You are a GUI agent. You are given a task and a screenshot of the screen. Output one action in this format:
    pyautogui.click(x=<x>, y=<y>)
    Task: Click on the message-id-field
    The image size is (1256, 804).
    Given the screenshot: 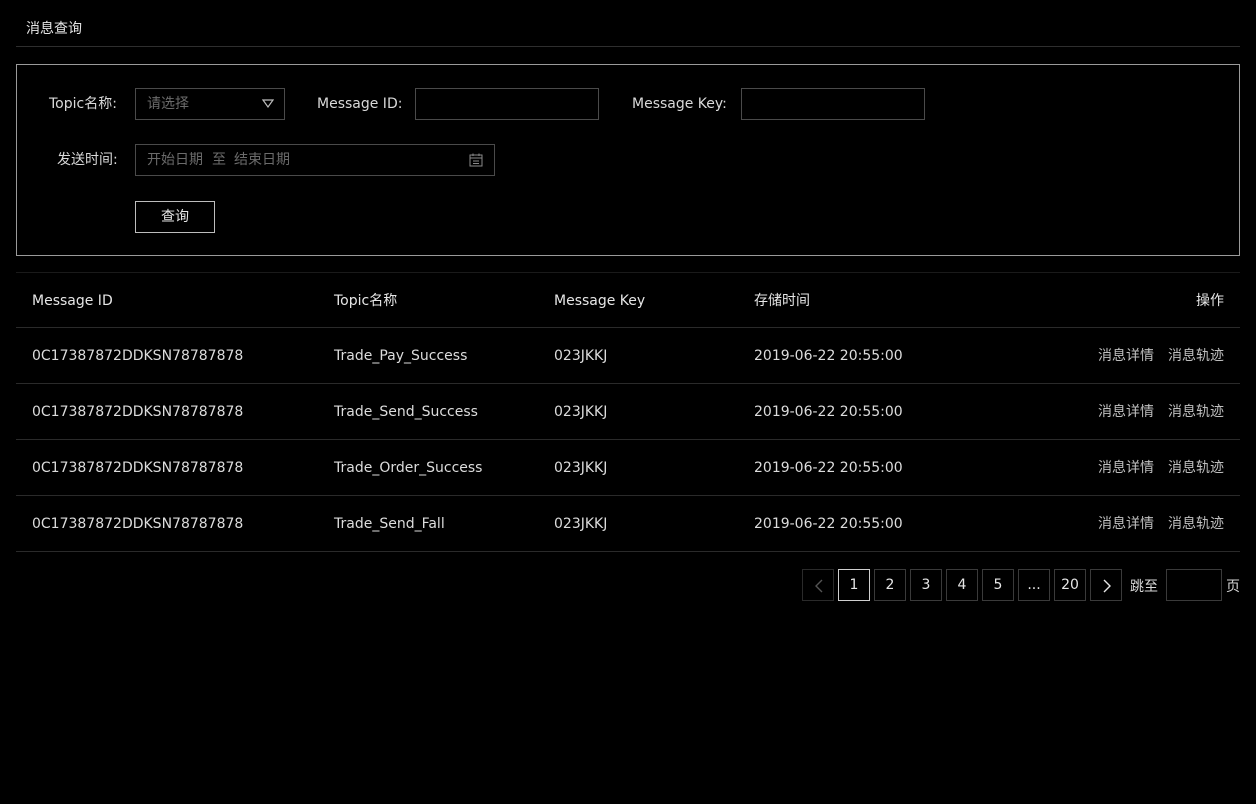 What is the action you would take?
    pyautogui.click(x=507, y=104)
    